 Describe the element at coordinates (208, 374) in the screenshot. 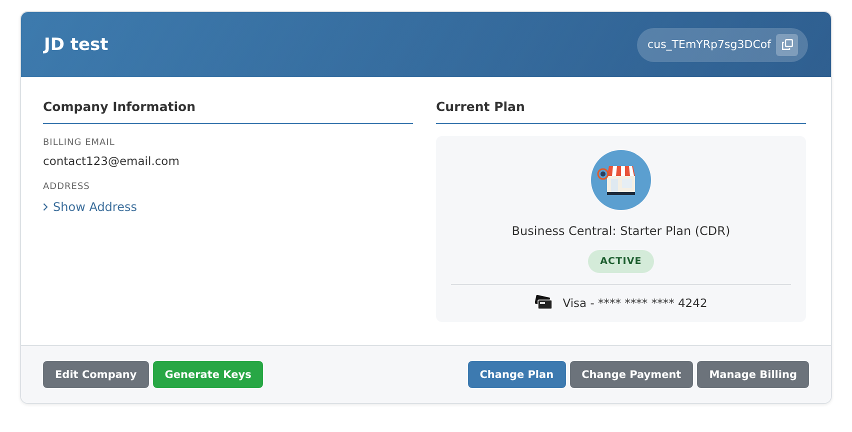

I see `action-button: Generate Keys` at that location.